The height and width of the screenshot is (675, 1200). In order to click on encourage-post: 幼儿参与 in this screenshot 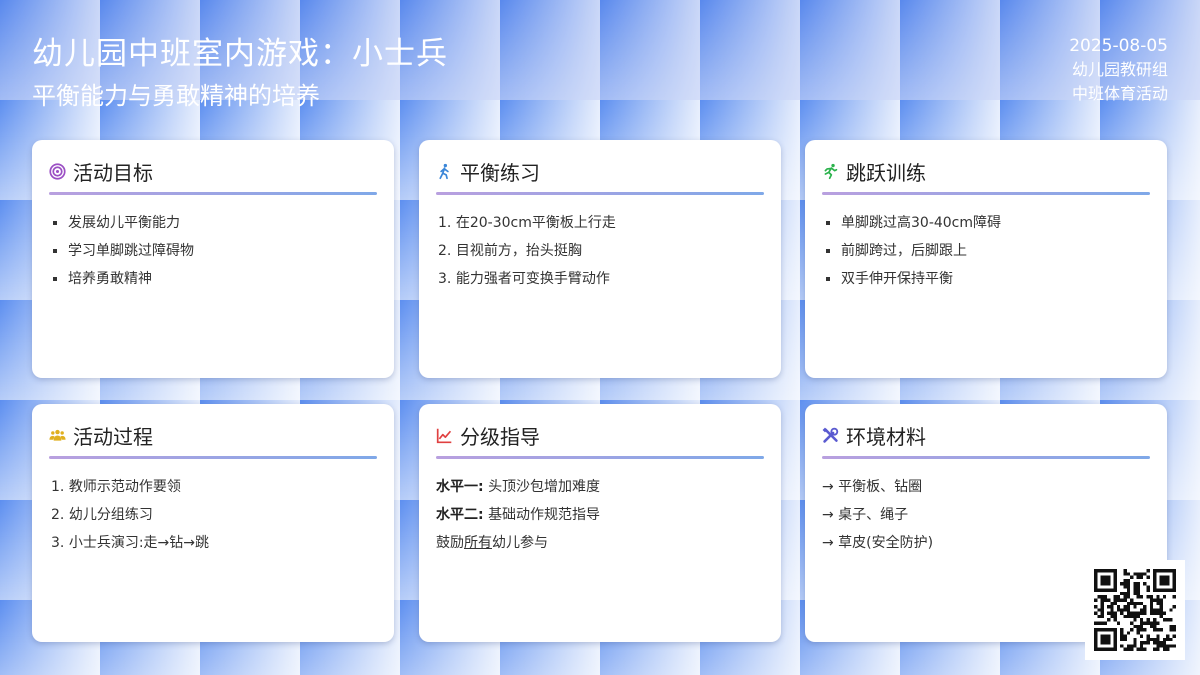, I will do `click(520, 543)`.